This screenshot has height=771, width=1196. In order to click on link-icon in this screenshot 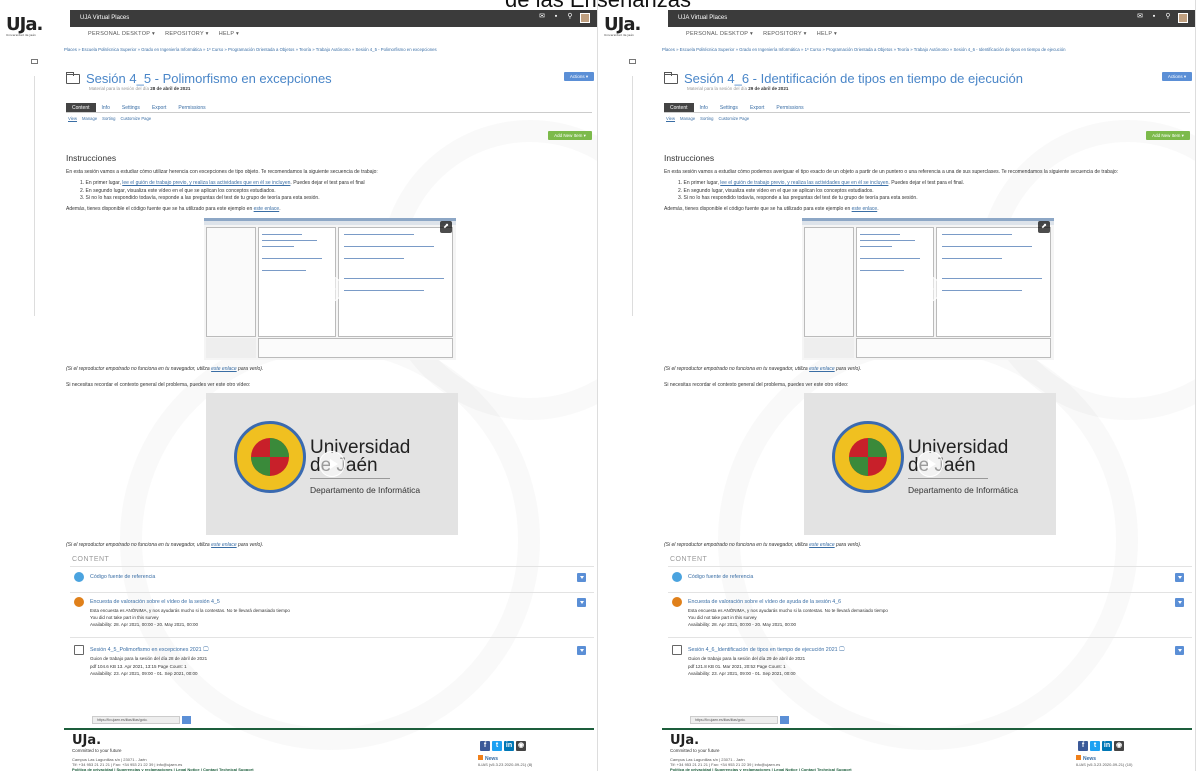, I will do `click(677, 577)`.